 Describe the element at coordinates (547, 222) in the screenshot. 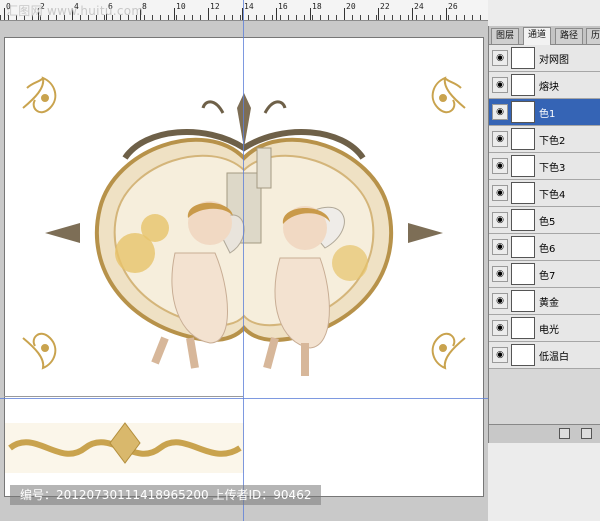

I see `channel-name: 色5` at that location.